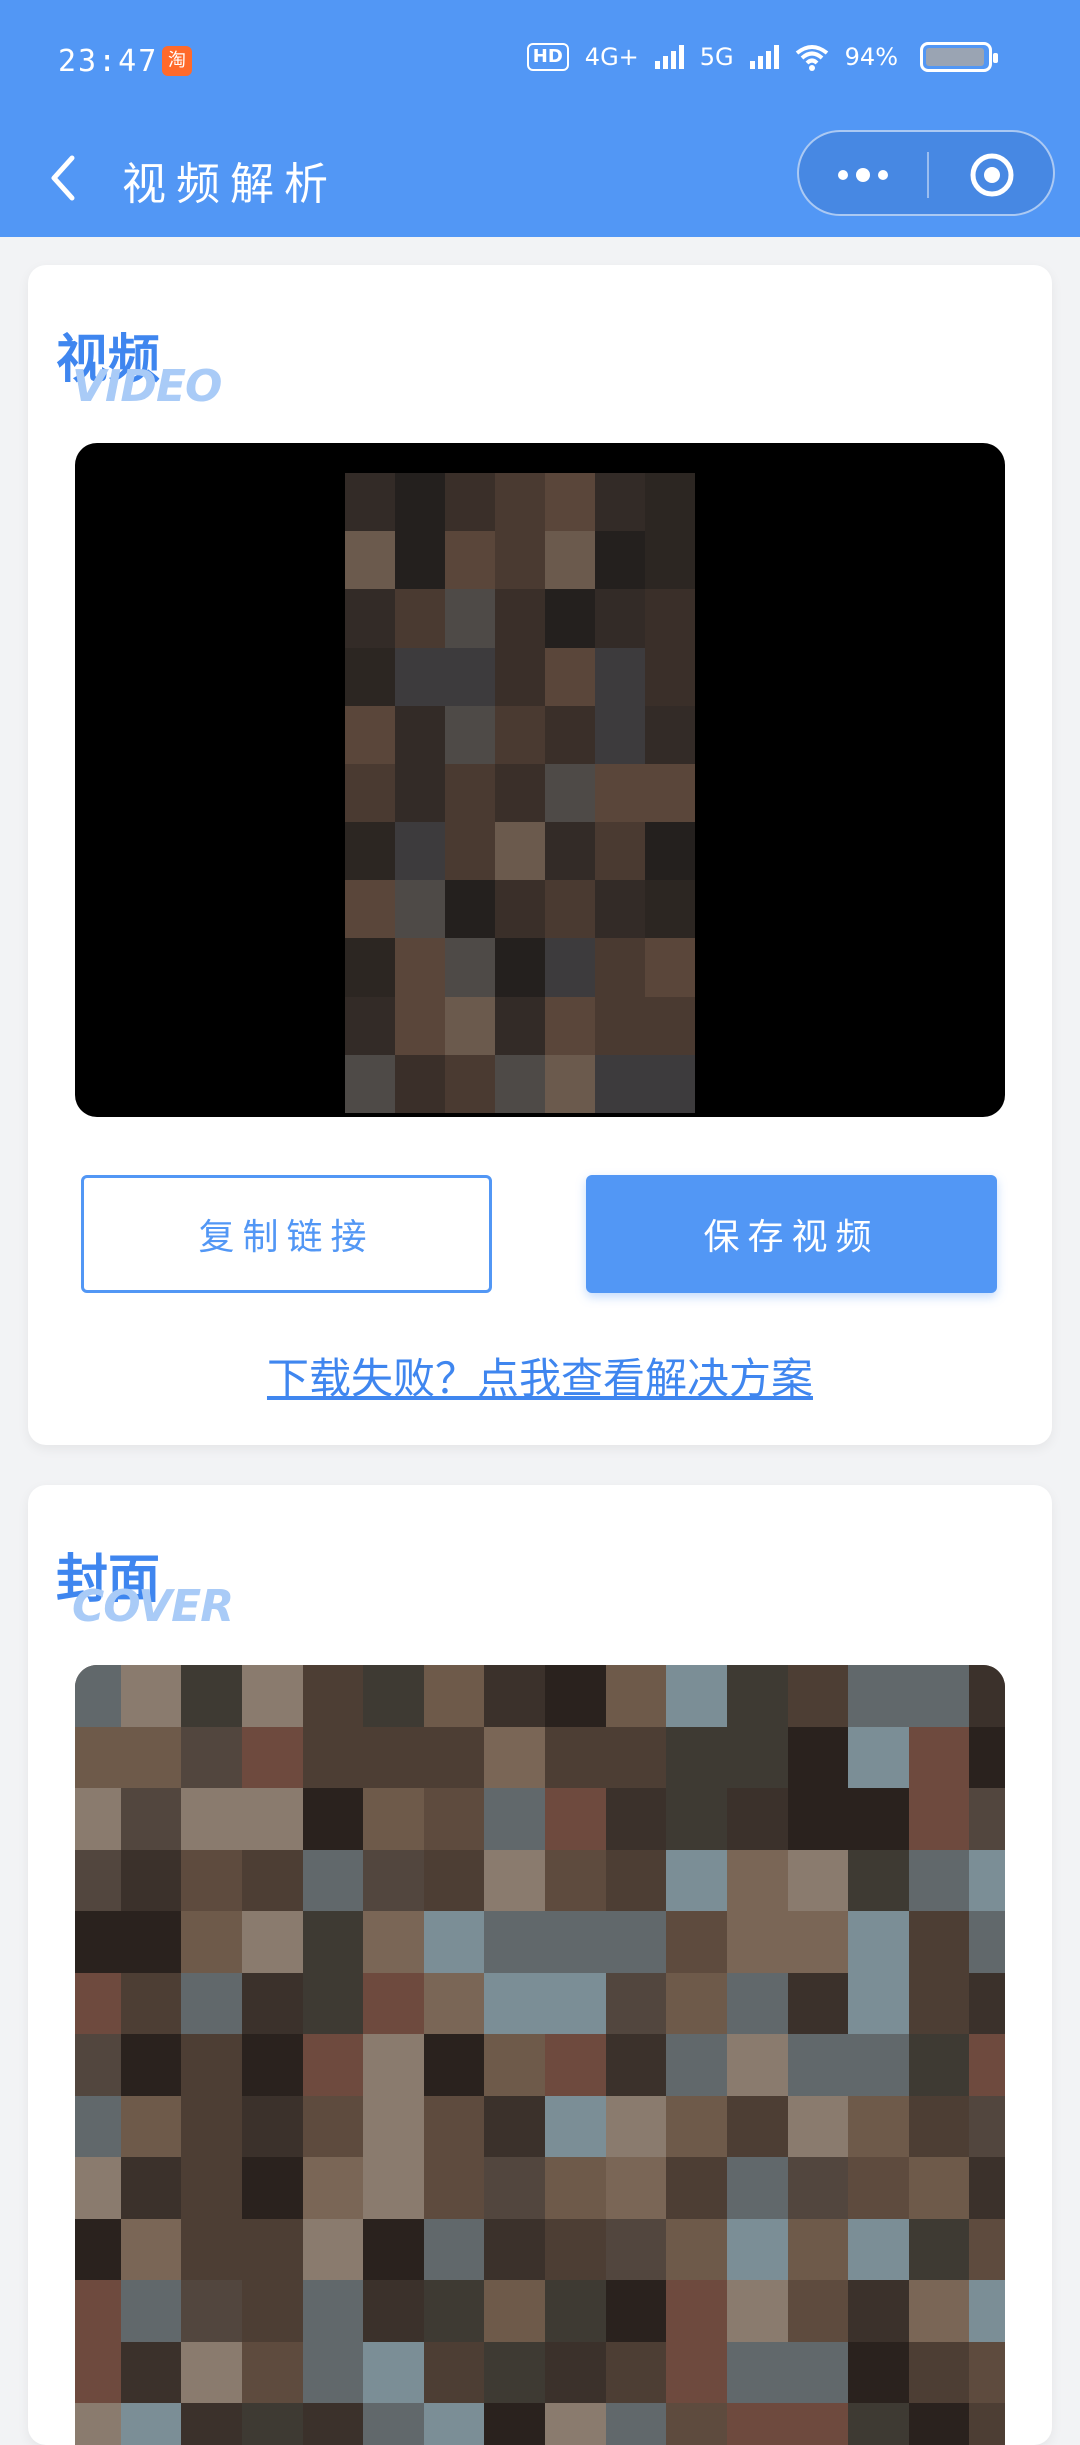  What do you see at coordinates (230, 184) in the screenshot?
I see `page-title: 视频解析` at bounding box center [230, 184].